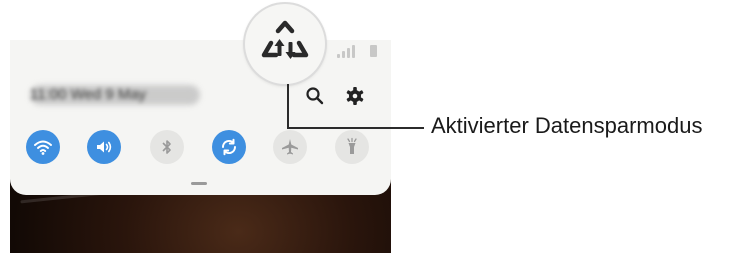  I want to click on wifi-icon, so click(43, 147).